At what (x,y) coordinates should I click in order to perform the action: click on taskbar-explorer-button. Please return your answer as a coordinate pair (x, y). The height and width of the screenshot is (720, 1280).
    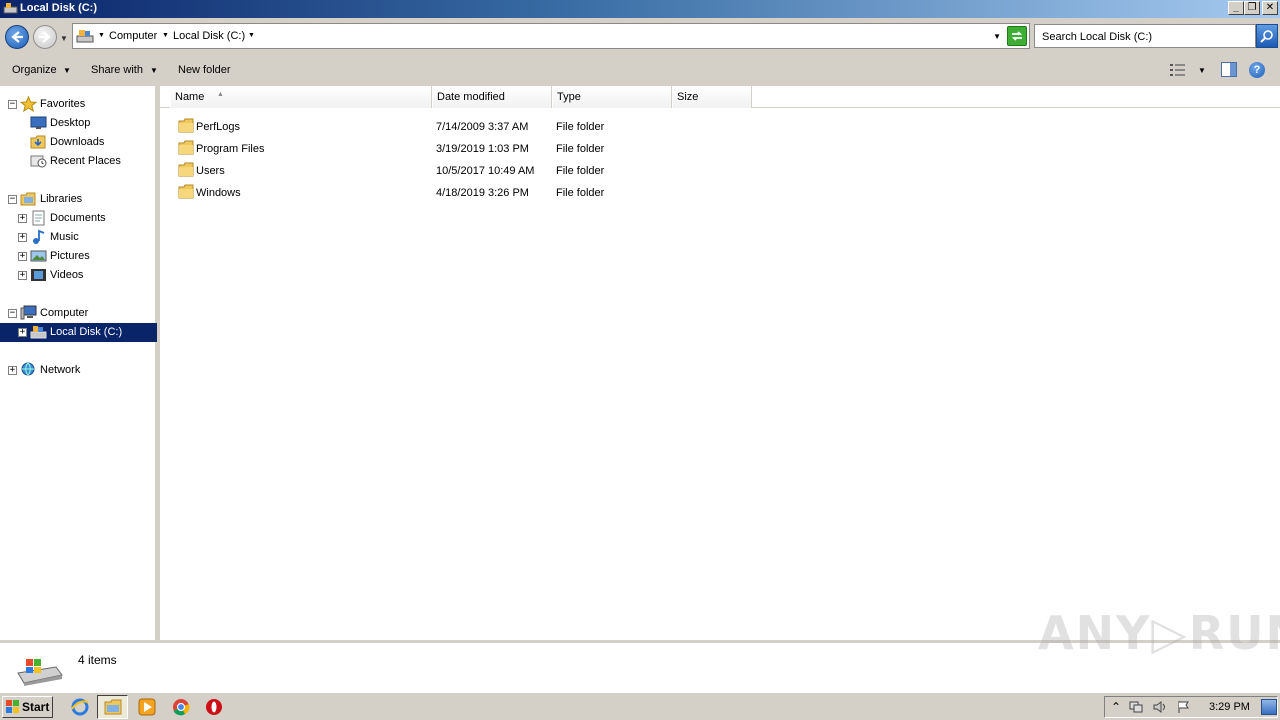
    Looking at the image, I should click on (112, 707).